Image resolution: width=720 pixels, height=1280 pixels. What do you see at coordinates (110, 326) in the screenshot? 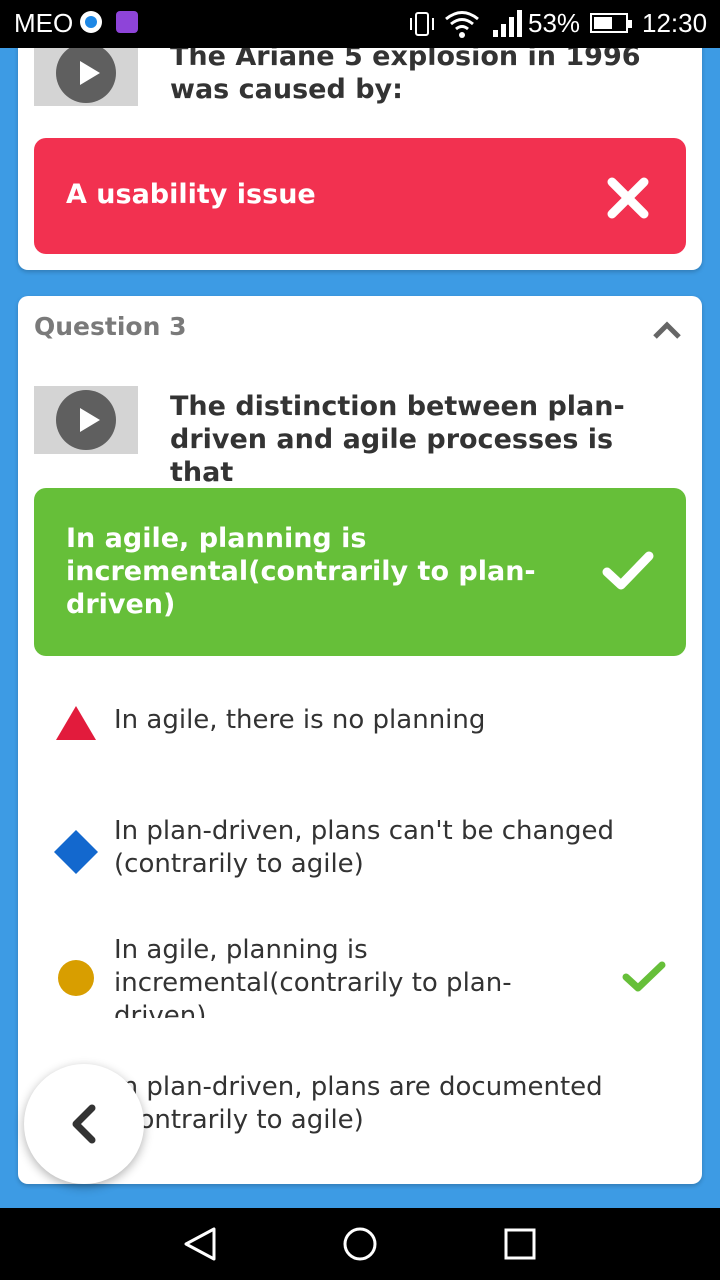
I see `question-number: Question 3` at bounding box center [110, 326].